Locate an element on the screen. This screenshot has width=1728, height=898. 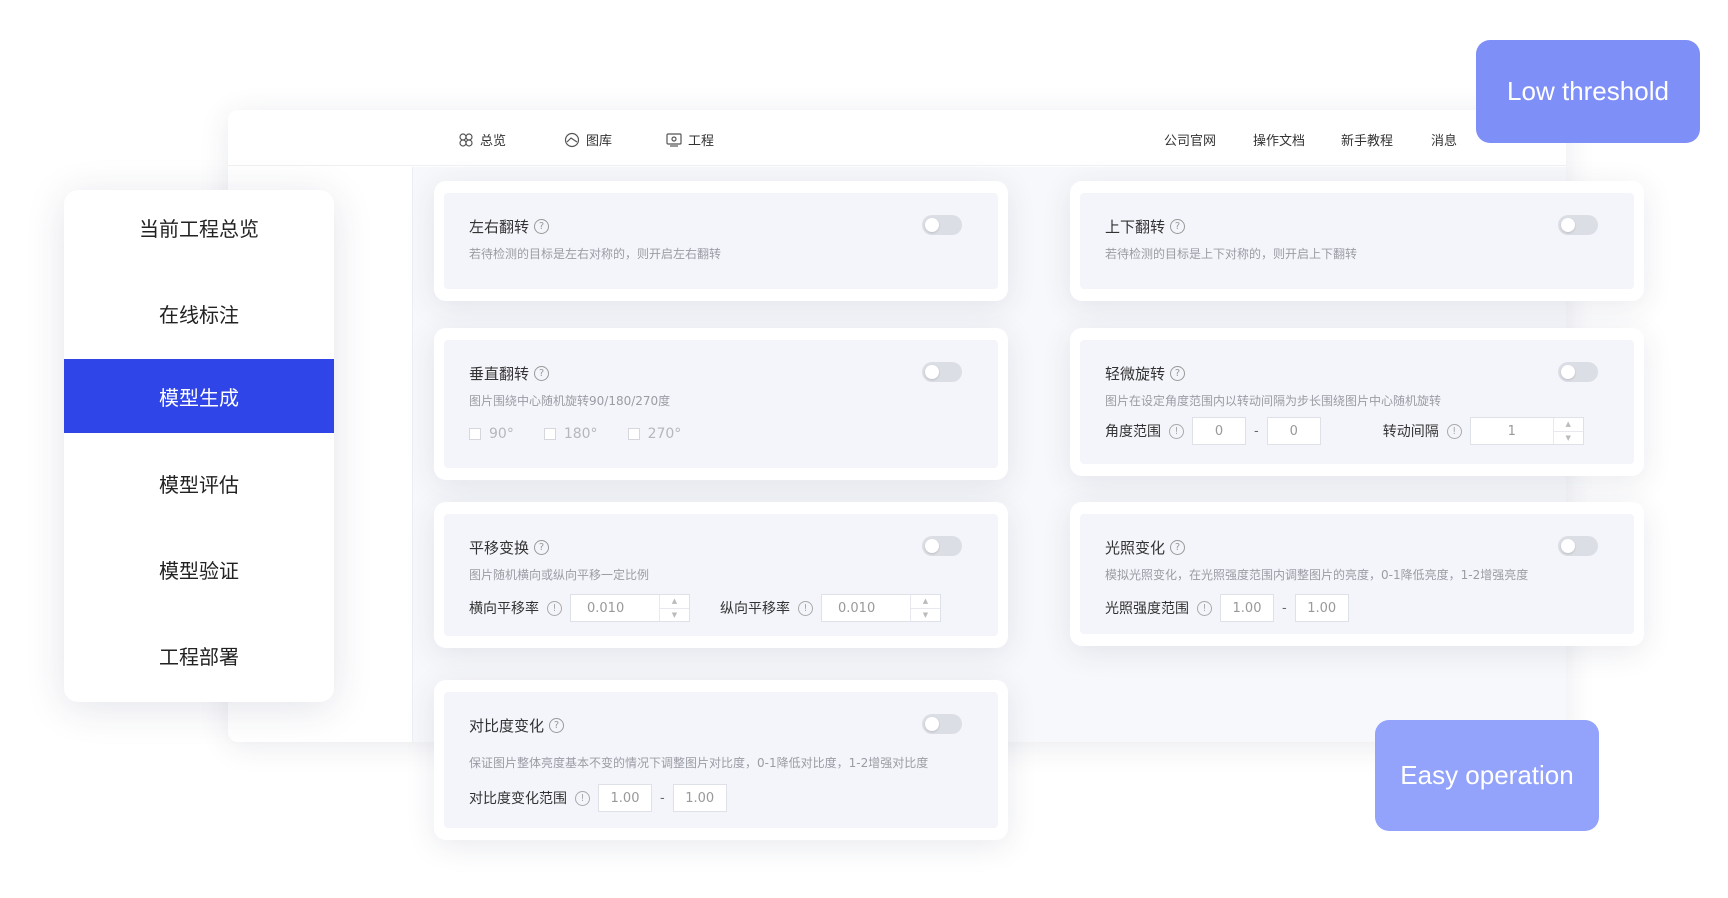
card-title: 上下翻转 ? is located at coordinates (1145, 226).